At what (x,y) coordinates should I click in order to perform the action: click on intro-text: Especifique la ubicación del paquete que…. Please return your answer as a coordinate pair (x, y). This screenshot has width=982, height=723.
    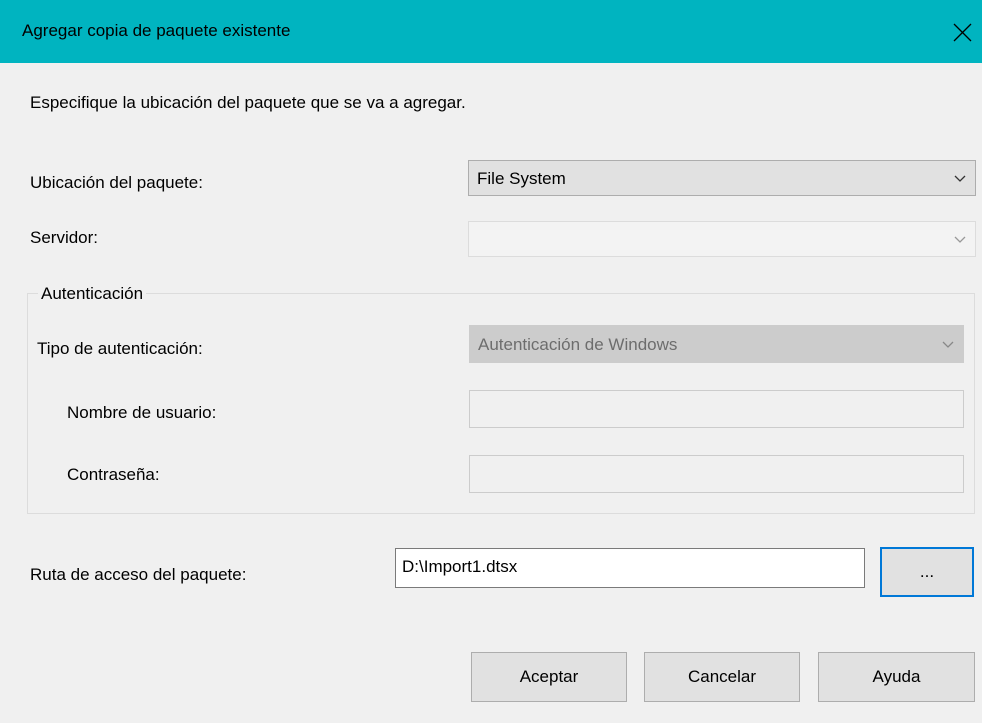
    Looking at the image, I should click on (248, 102).